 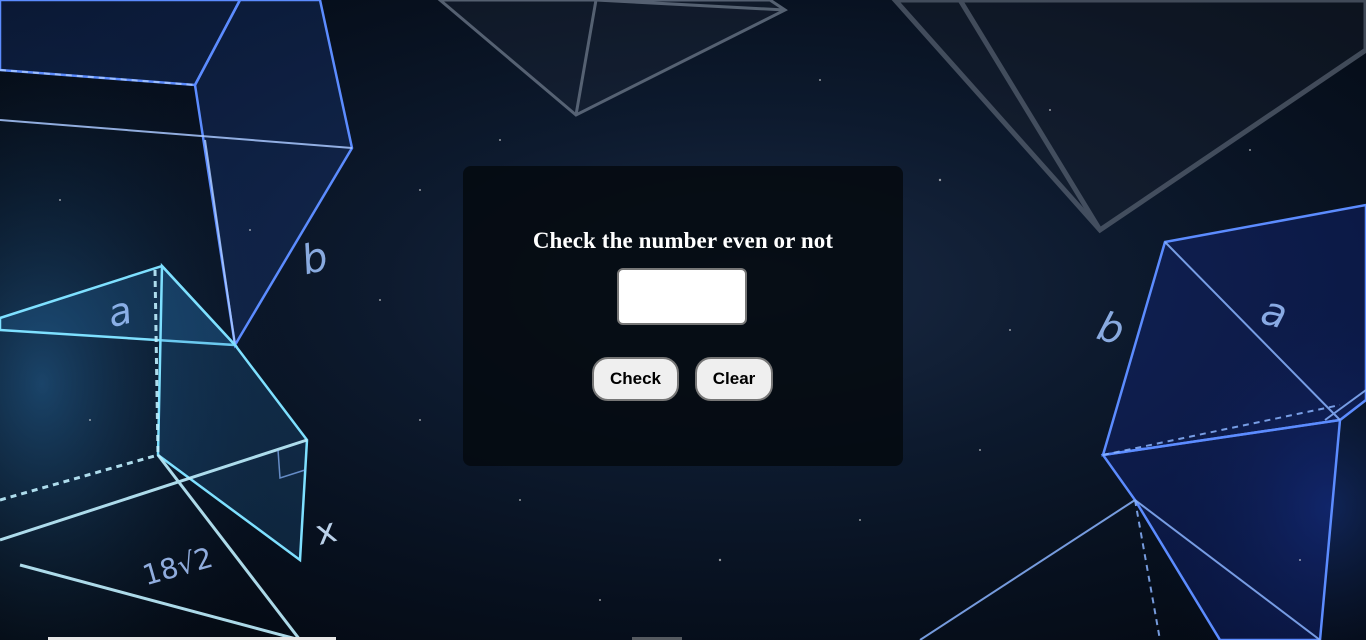 What do you see at coordinates (682, 296) in the screenshot?
I see `number-input` at bounding box center [682, 296].